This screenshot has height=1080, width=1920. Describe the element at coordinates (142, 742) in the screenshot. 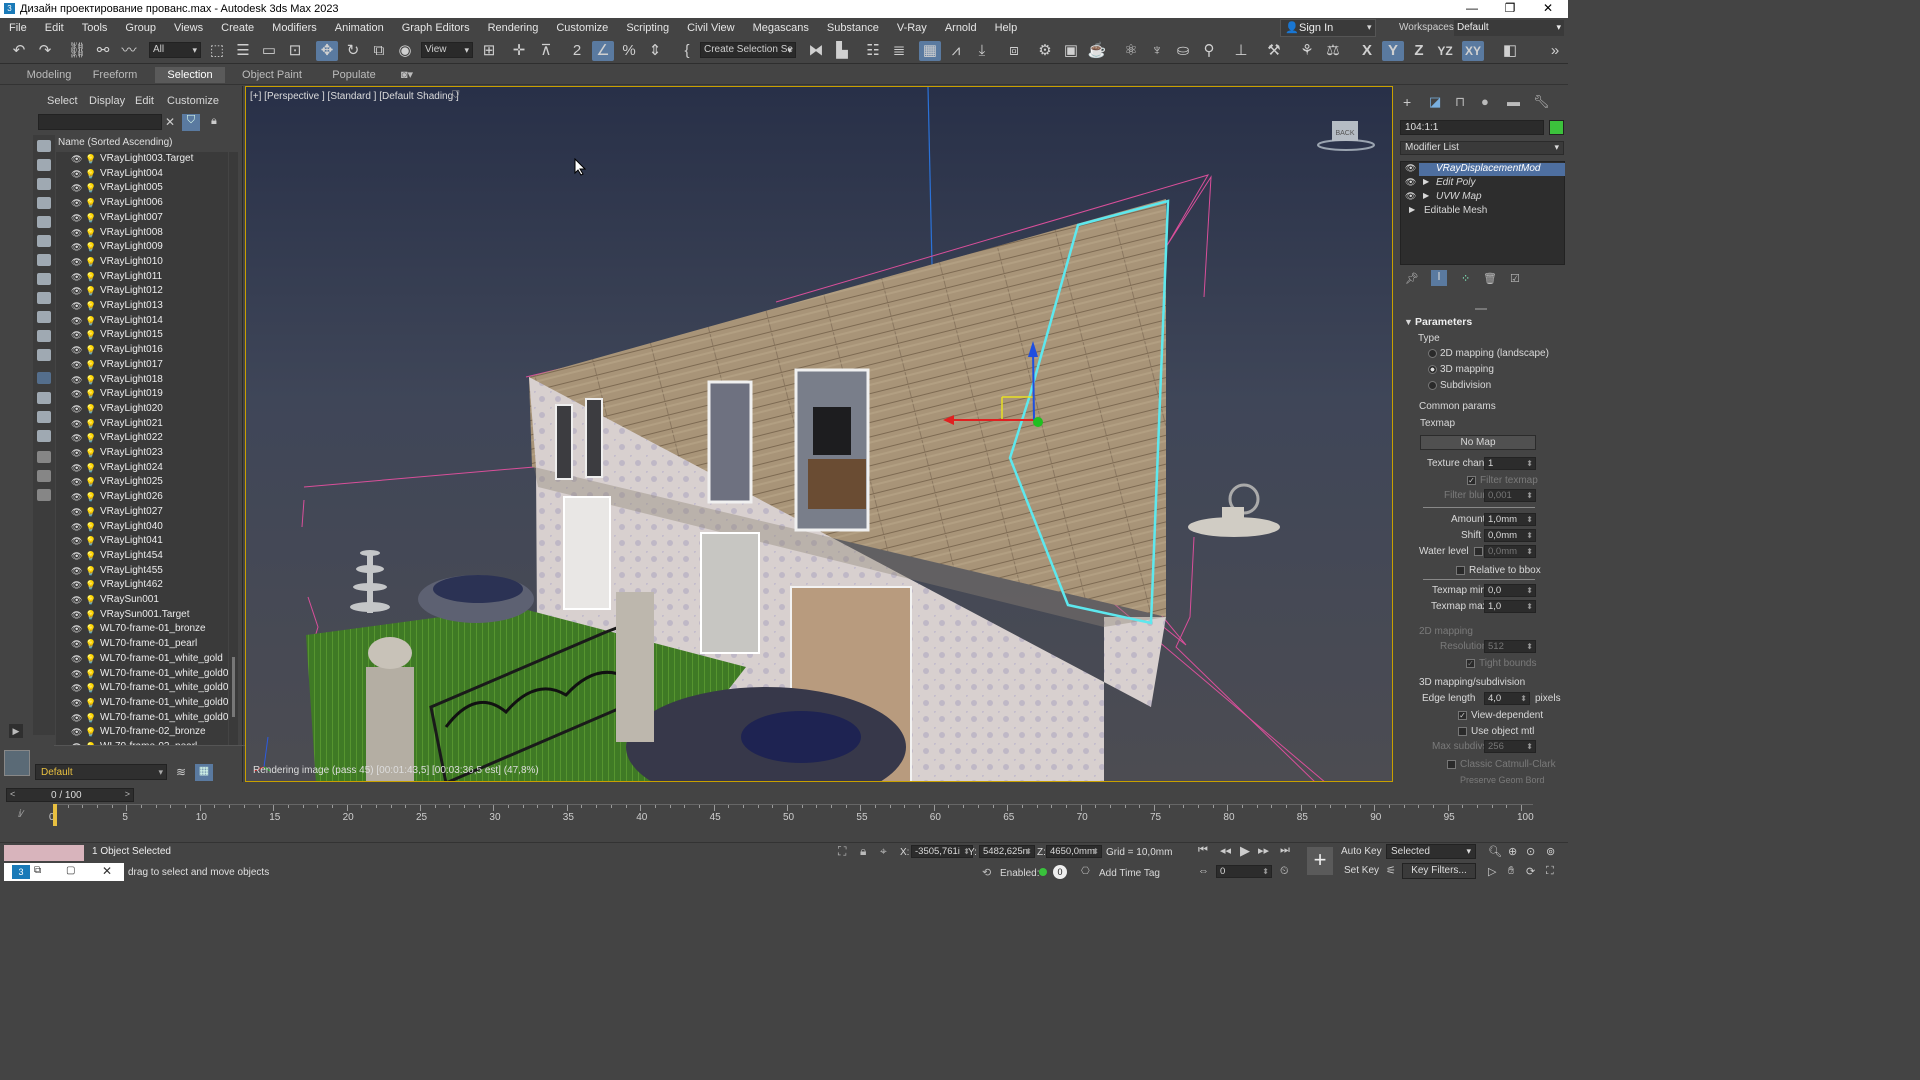

I see `list-item: 👁💡 WL70-frame-02_pearl` at that location.